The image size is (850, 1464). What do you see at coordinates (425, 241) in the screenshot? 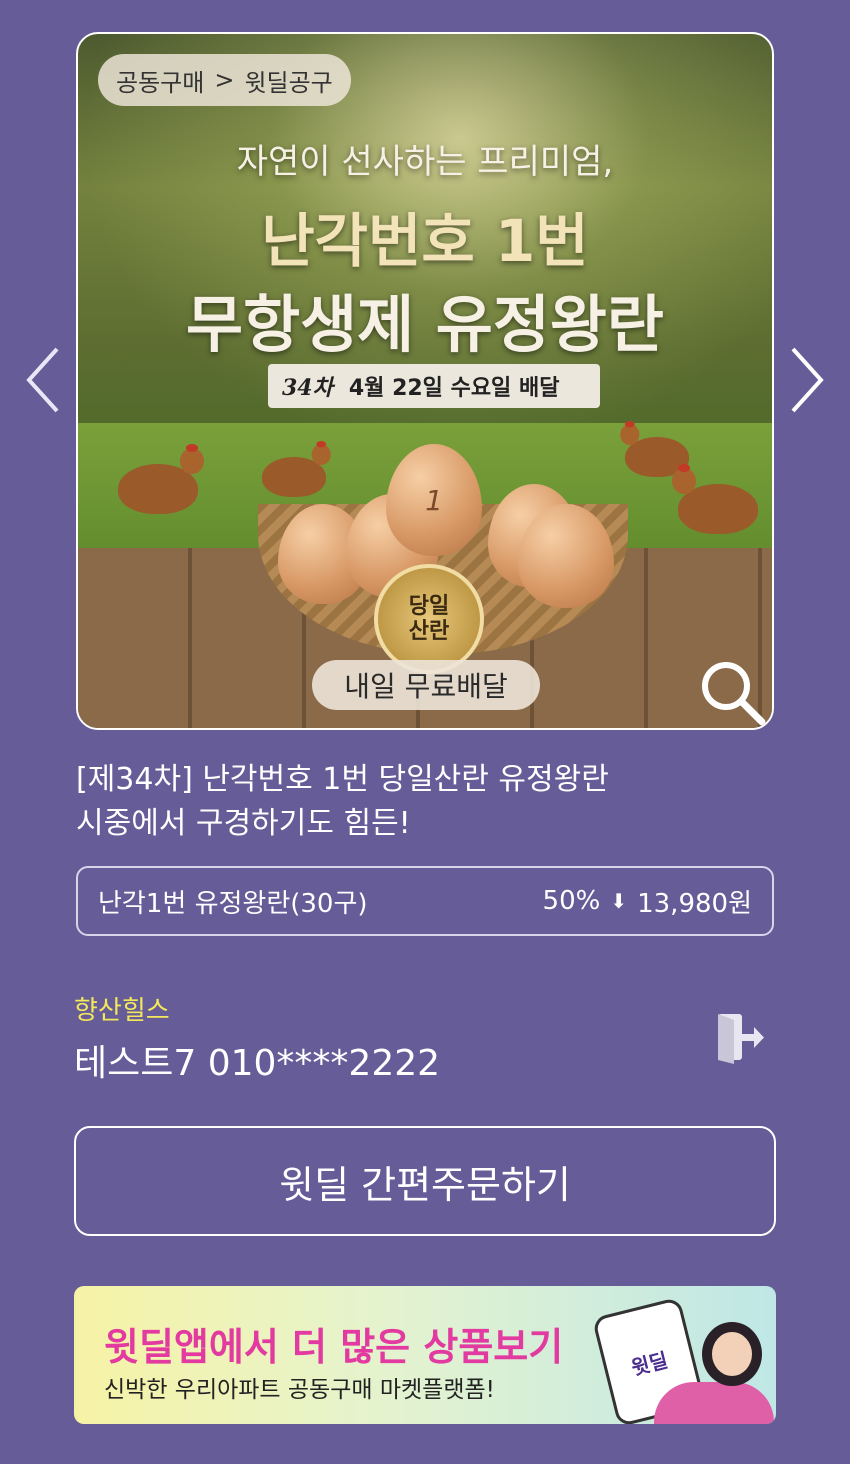
I see `hero-title-line1: 난각번호 1번` at bounding box center [425, 241].